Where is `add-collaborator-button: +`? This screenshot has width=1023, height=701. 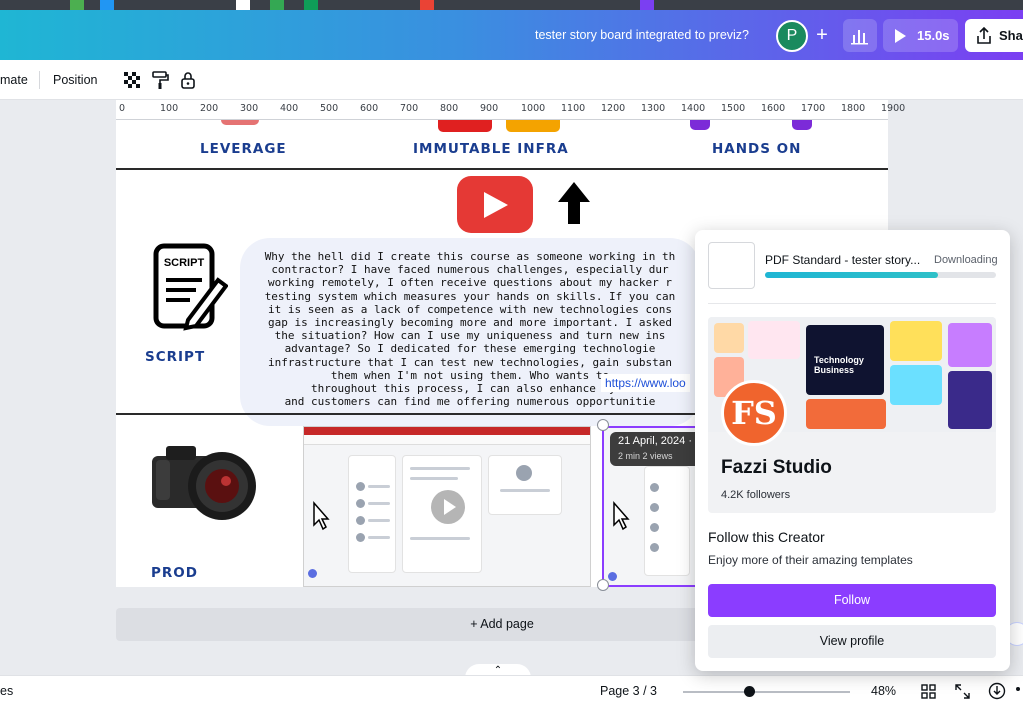 add-collaborator-button: + is located at coordinates (822, 36).